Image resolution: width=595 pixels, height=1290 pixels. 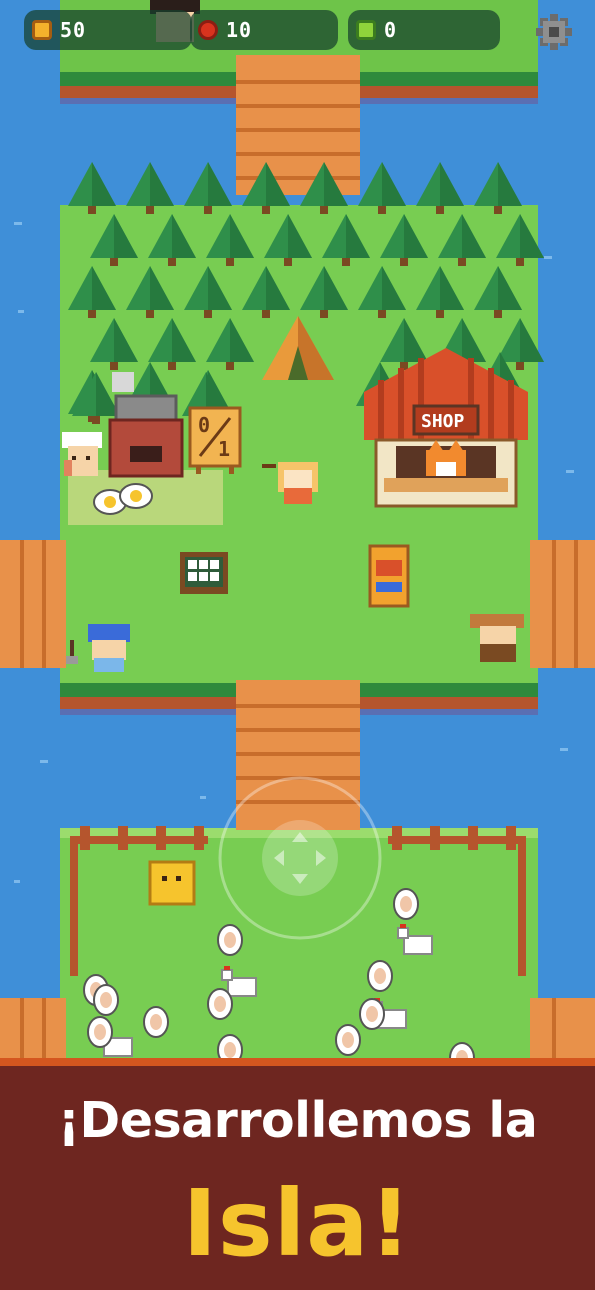 What do you see at coordinates (366, 30) in the screenshot?
I see `gem-icon` at bounding box center [366, 30].